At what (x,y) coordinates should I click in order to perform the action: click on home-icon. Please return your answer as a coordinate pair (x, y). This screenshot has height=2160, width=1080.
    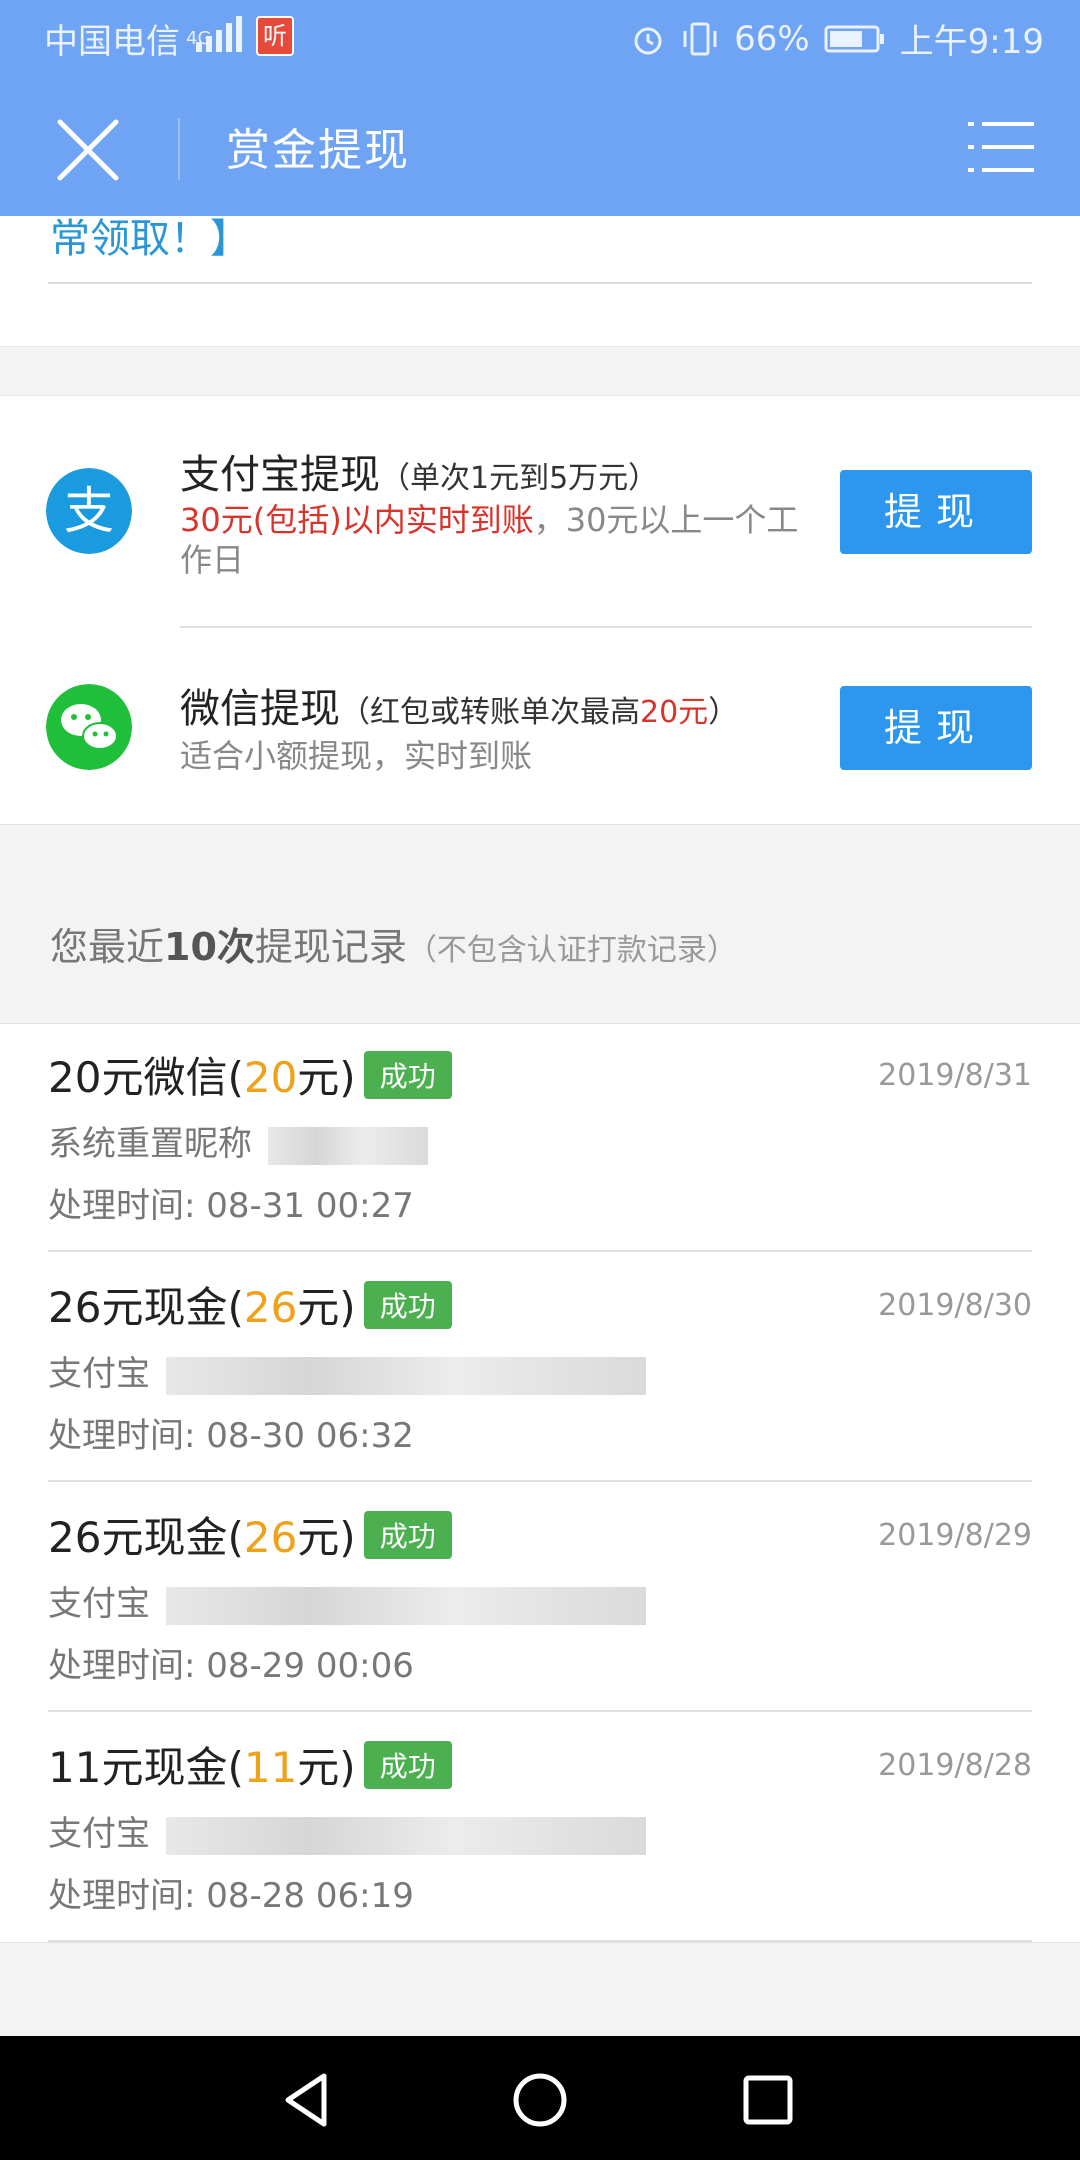
    Looking at the image, I should click on (540, 2100).